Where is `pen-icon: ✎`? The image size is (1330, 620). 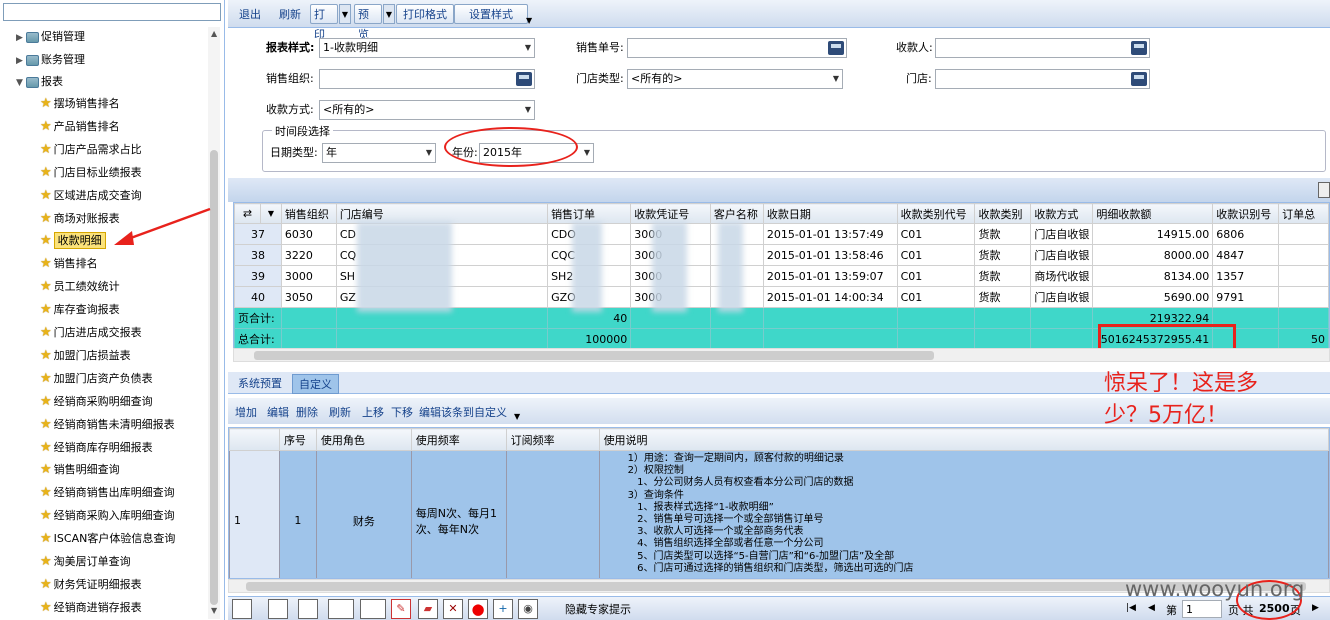 pen-icon: ✎ is located at coordinates (401, 609).